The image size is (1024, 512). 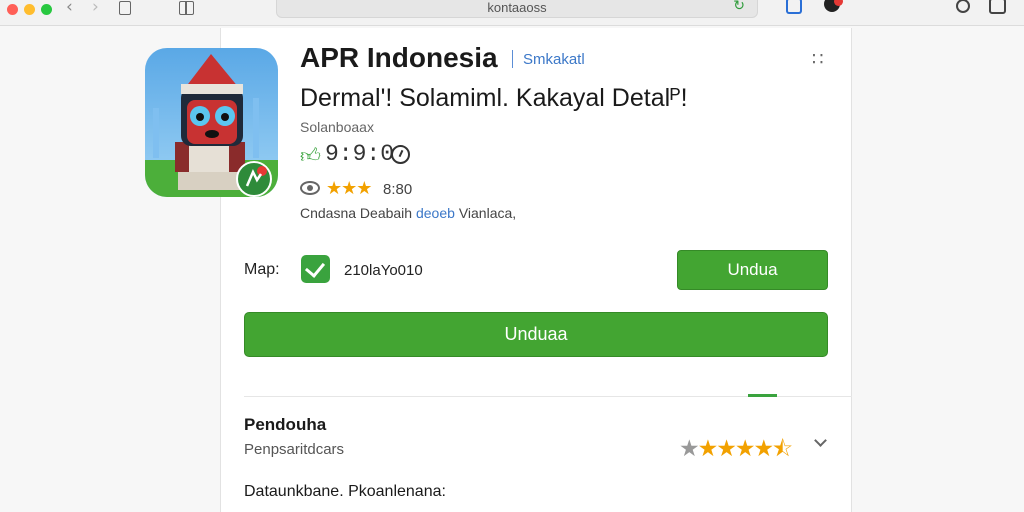 I want to click on browser-toolbar: ‹ › kontaaoss ↻, so click(x=512, y=13).